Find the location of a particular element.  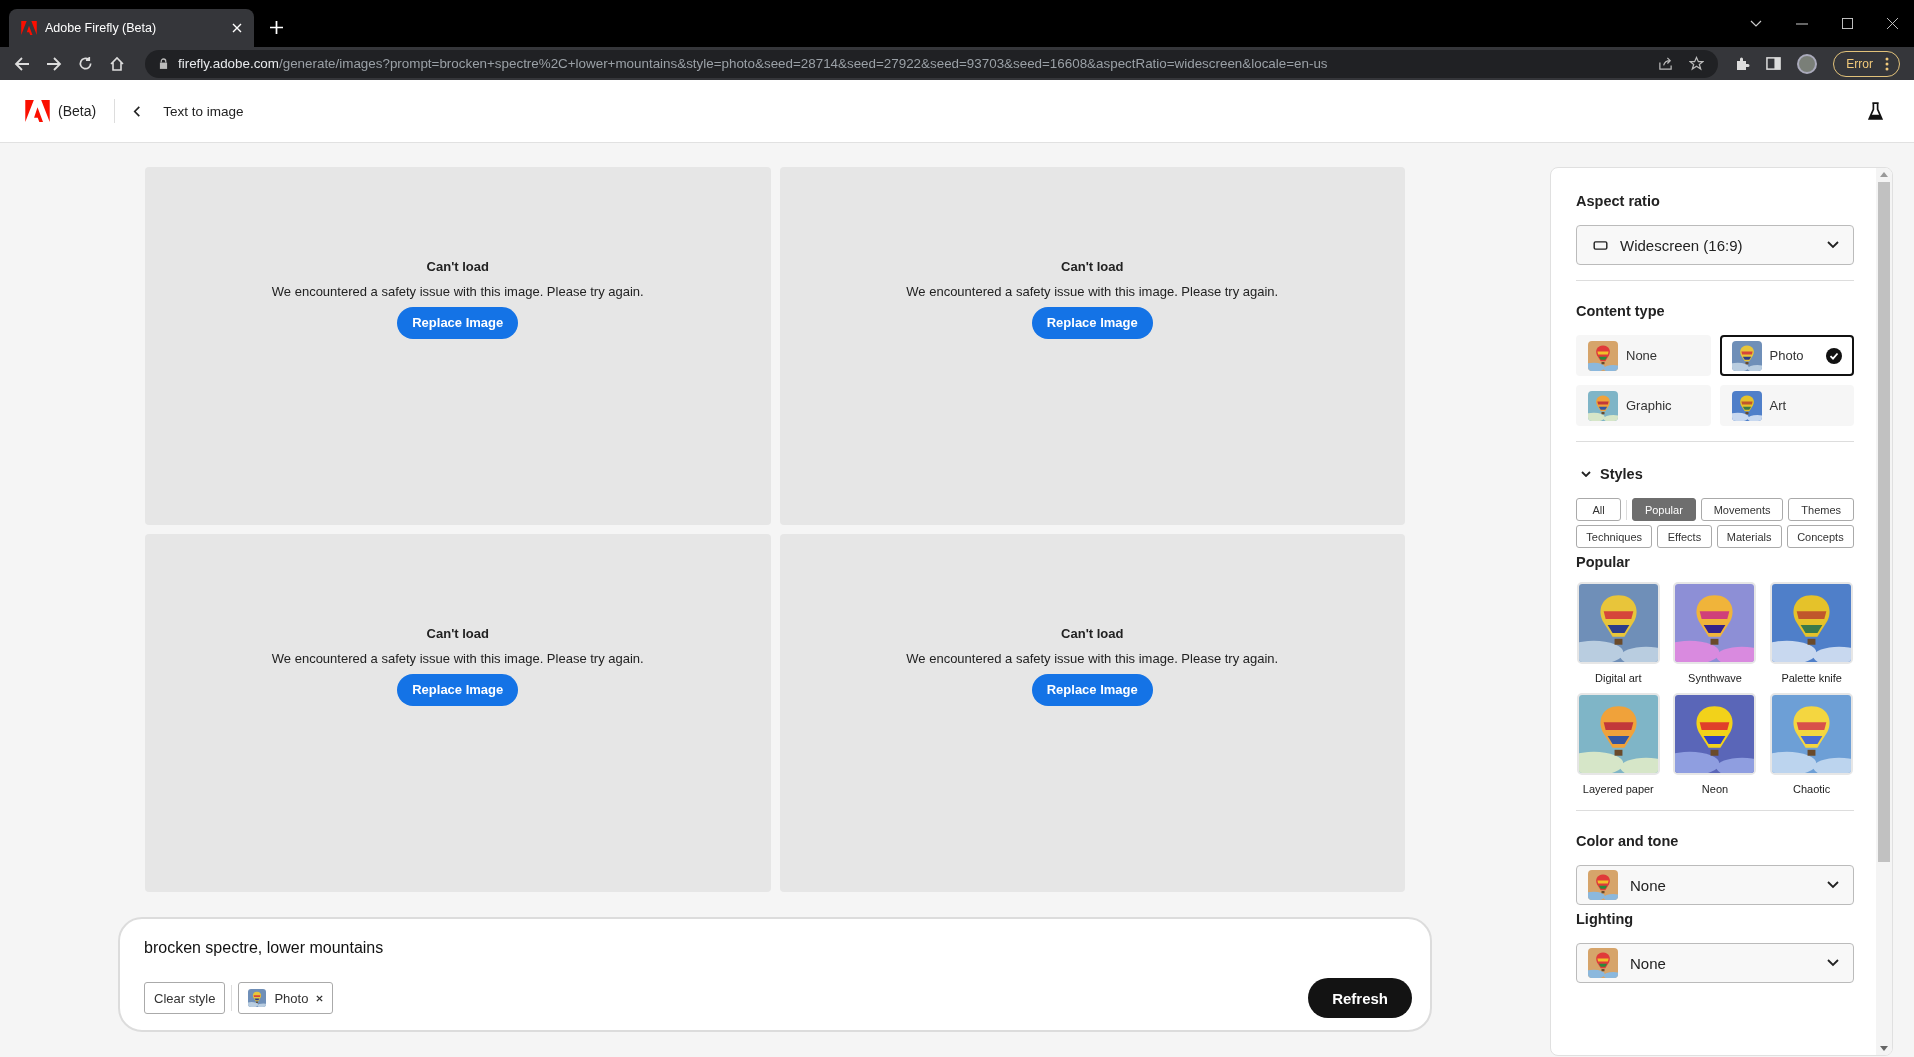

page-title: Text to image is located at coordinates (203, 111).